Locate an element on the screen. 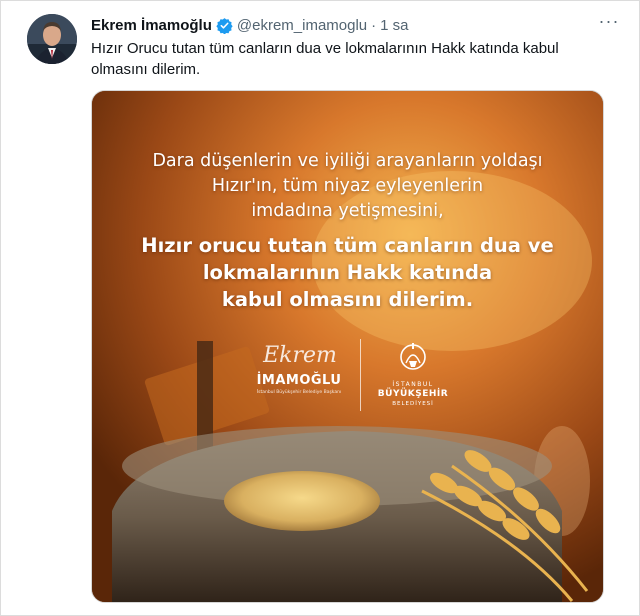 This screenshot has width=640, height=616. ibb-title: BÜYÜKŞEHİR is located at coordinates (413, 394).